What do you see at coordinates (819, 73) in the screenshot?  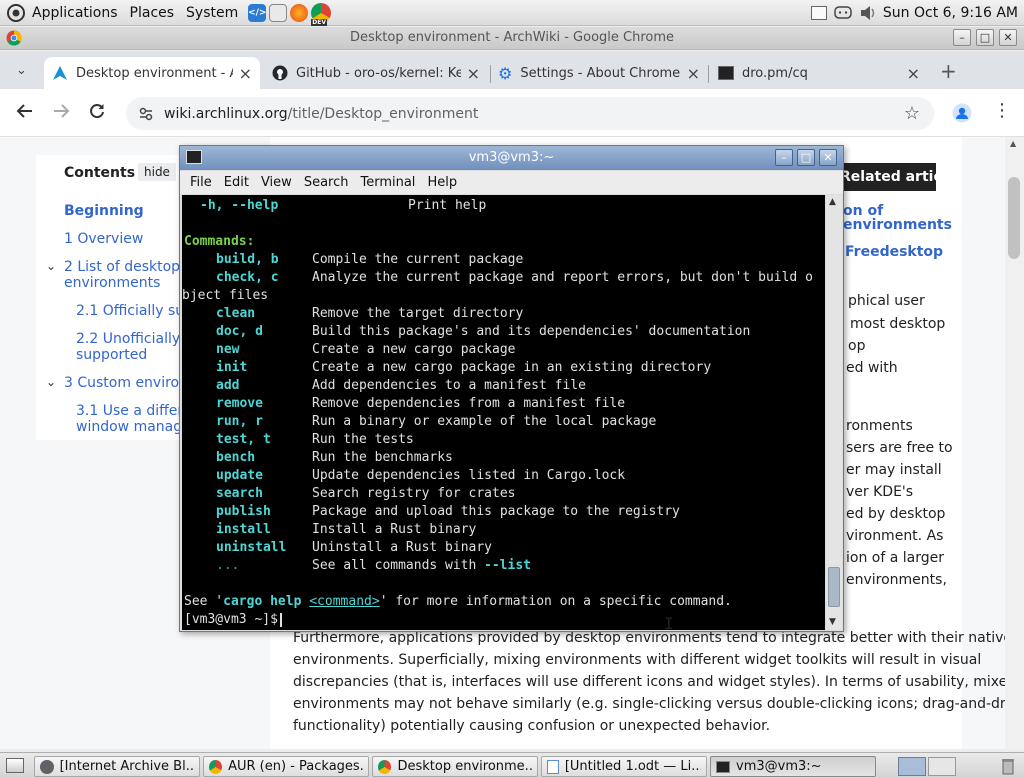 I see `tab-dro-pm: dro.pm/cq ×` at bounding box center [819, 73].